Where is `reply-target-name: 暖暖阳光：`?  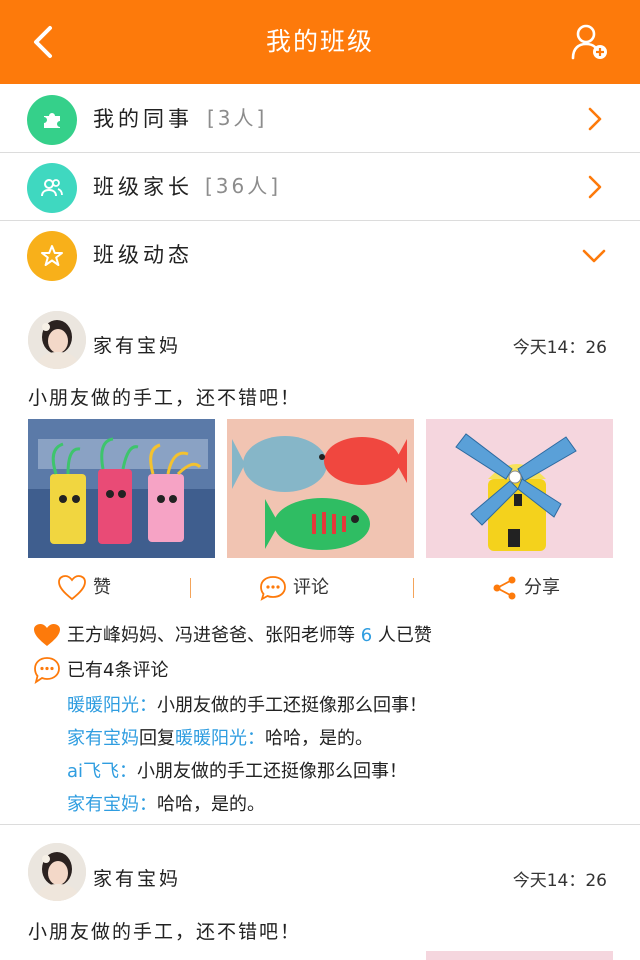 reply-target-name: 暖暖阳光： is located at coordinates (220, 738).